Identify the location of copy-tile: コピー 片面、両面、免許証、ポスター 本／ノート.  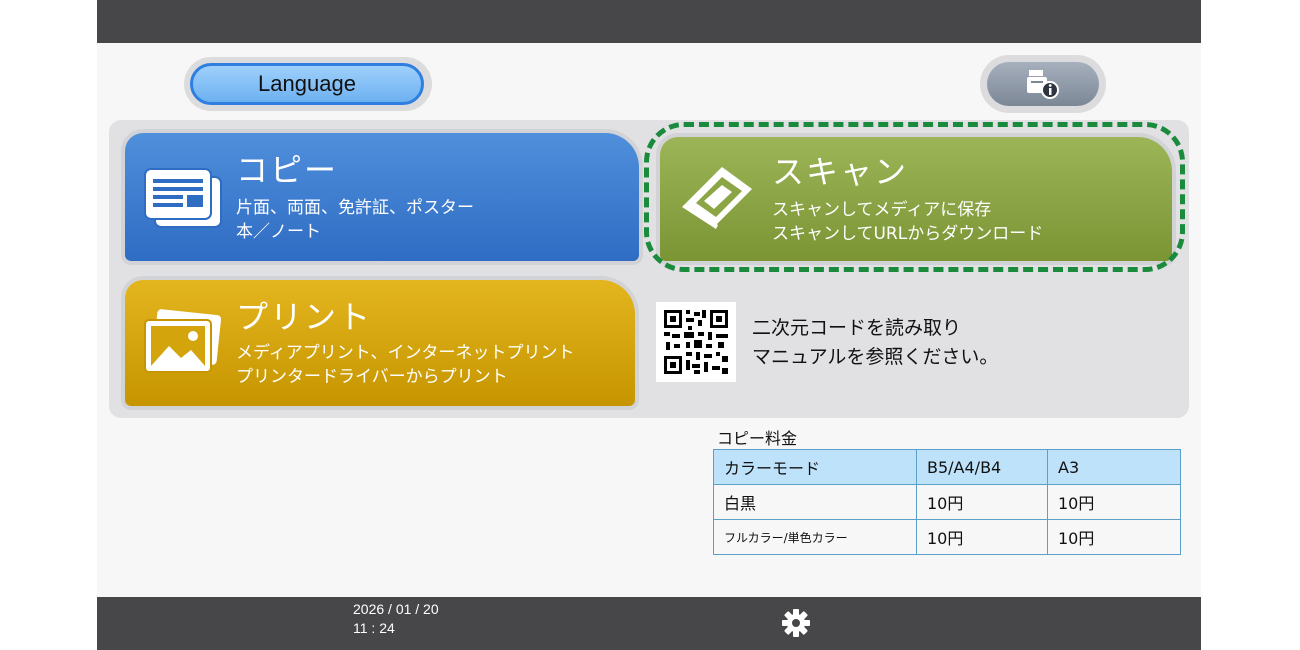
(382, 197).